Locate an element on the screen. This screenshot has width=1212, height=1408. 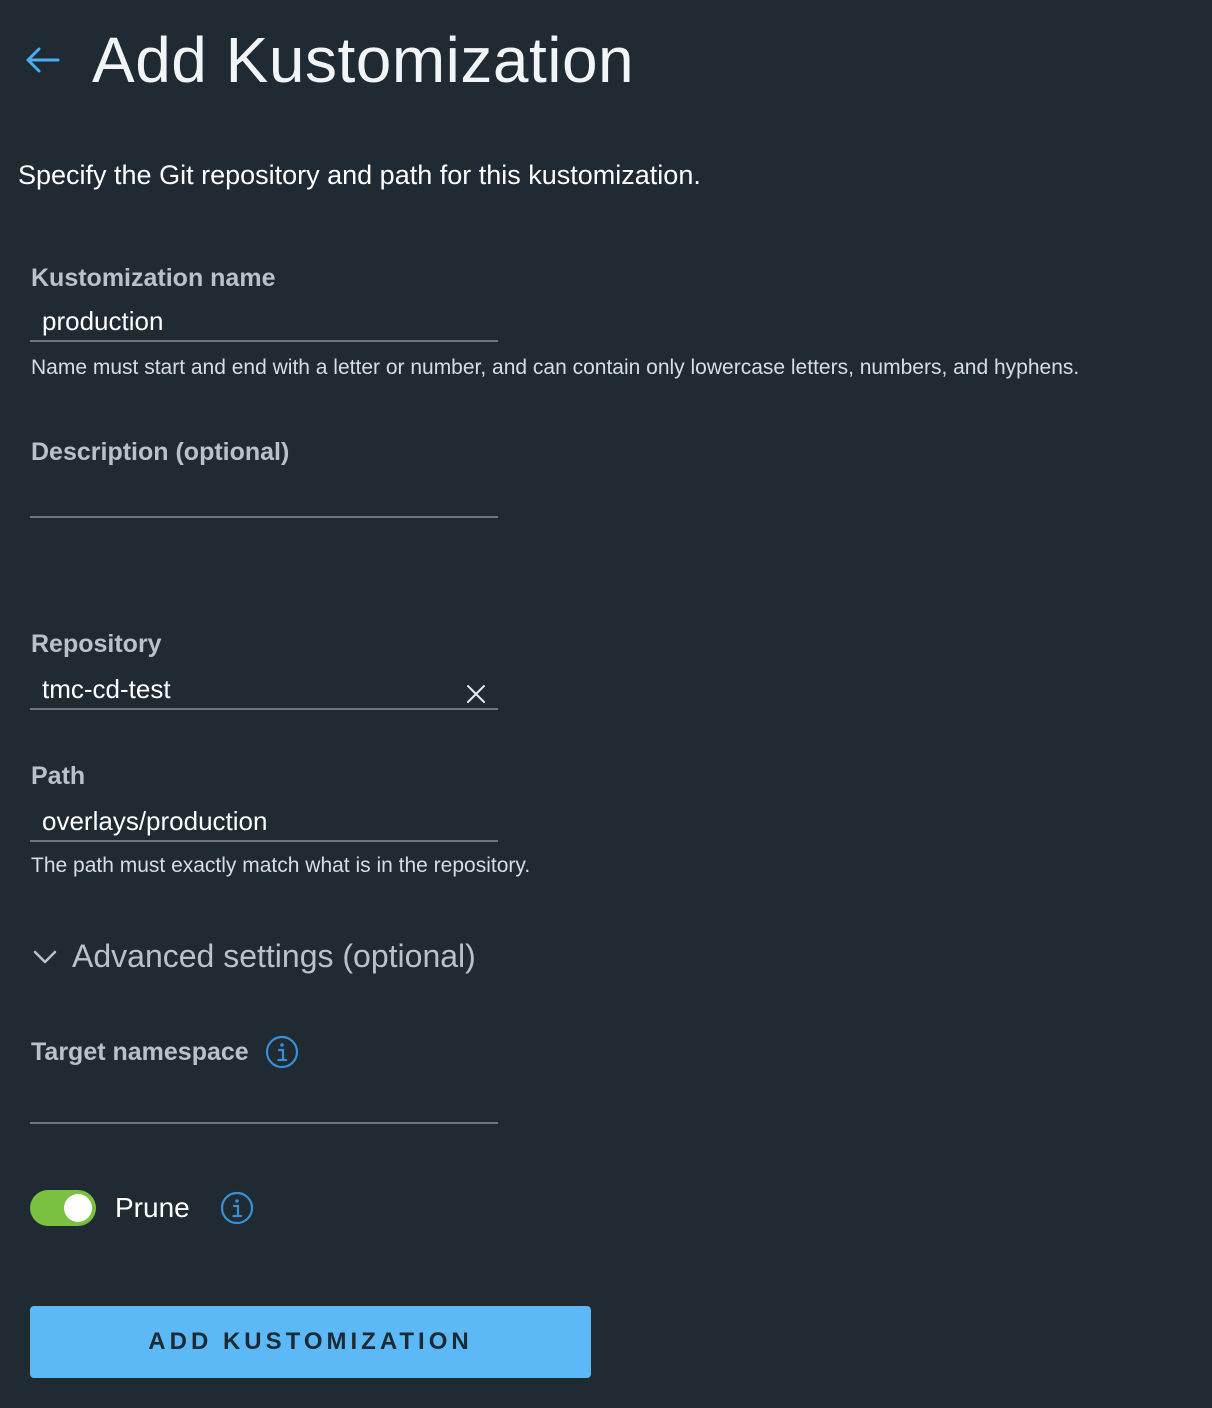
page-header: Add Kustomization is located at coordinates (328, 60).